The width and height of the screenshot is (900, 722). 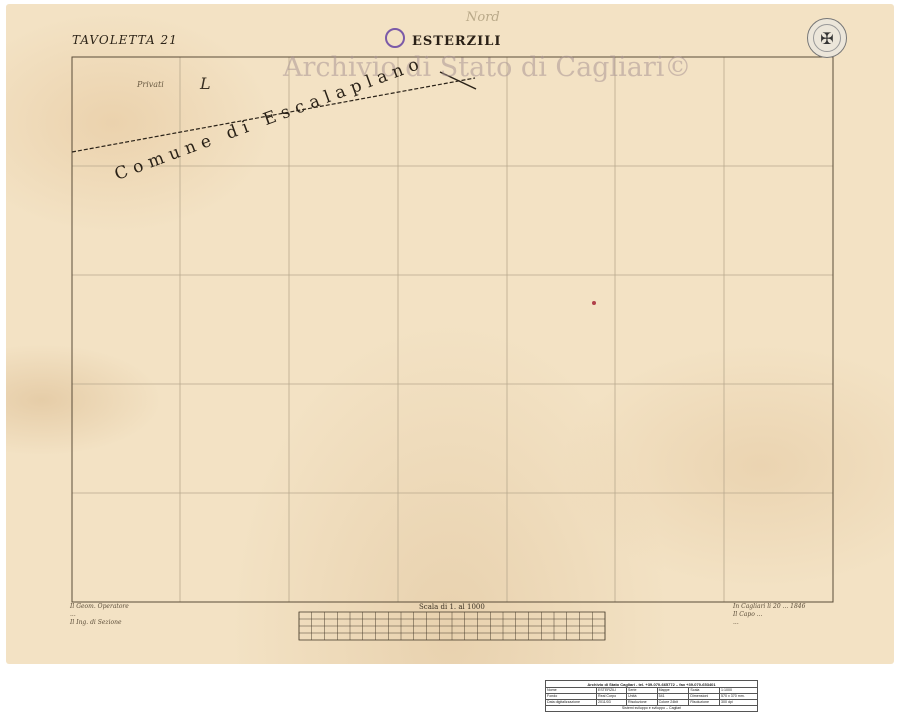 I want to click on scale-label: Scala di 1. al 1000, so click(x=452, y=607).